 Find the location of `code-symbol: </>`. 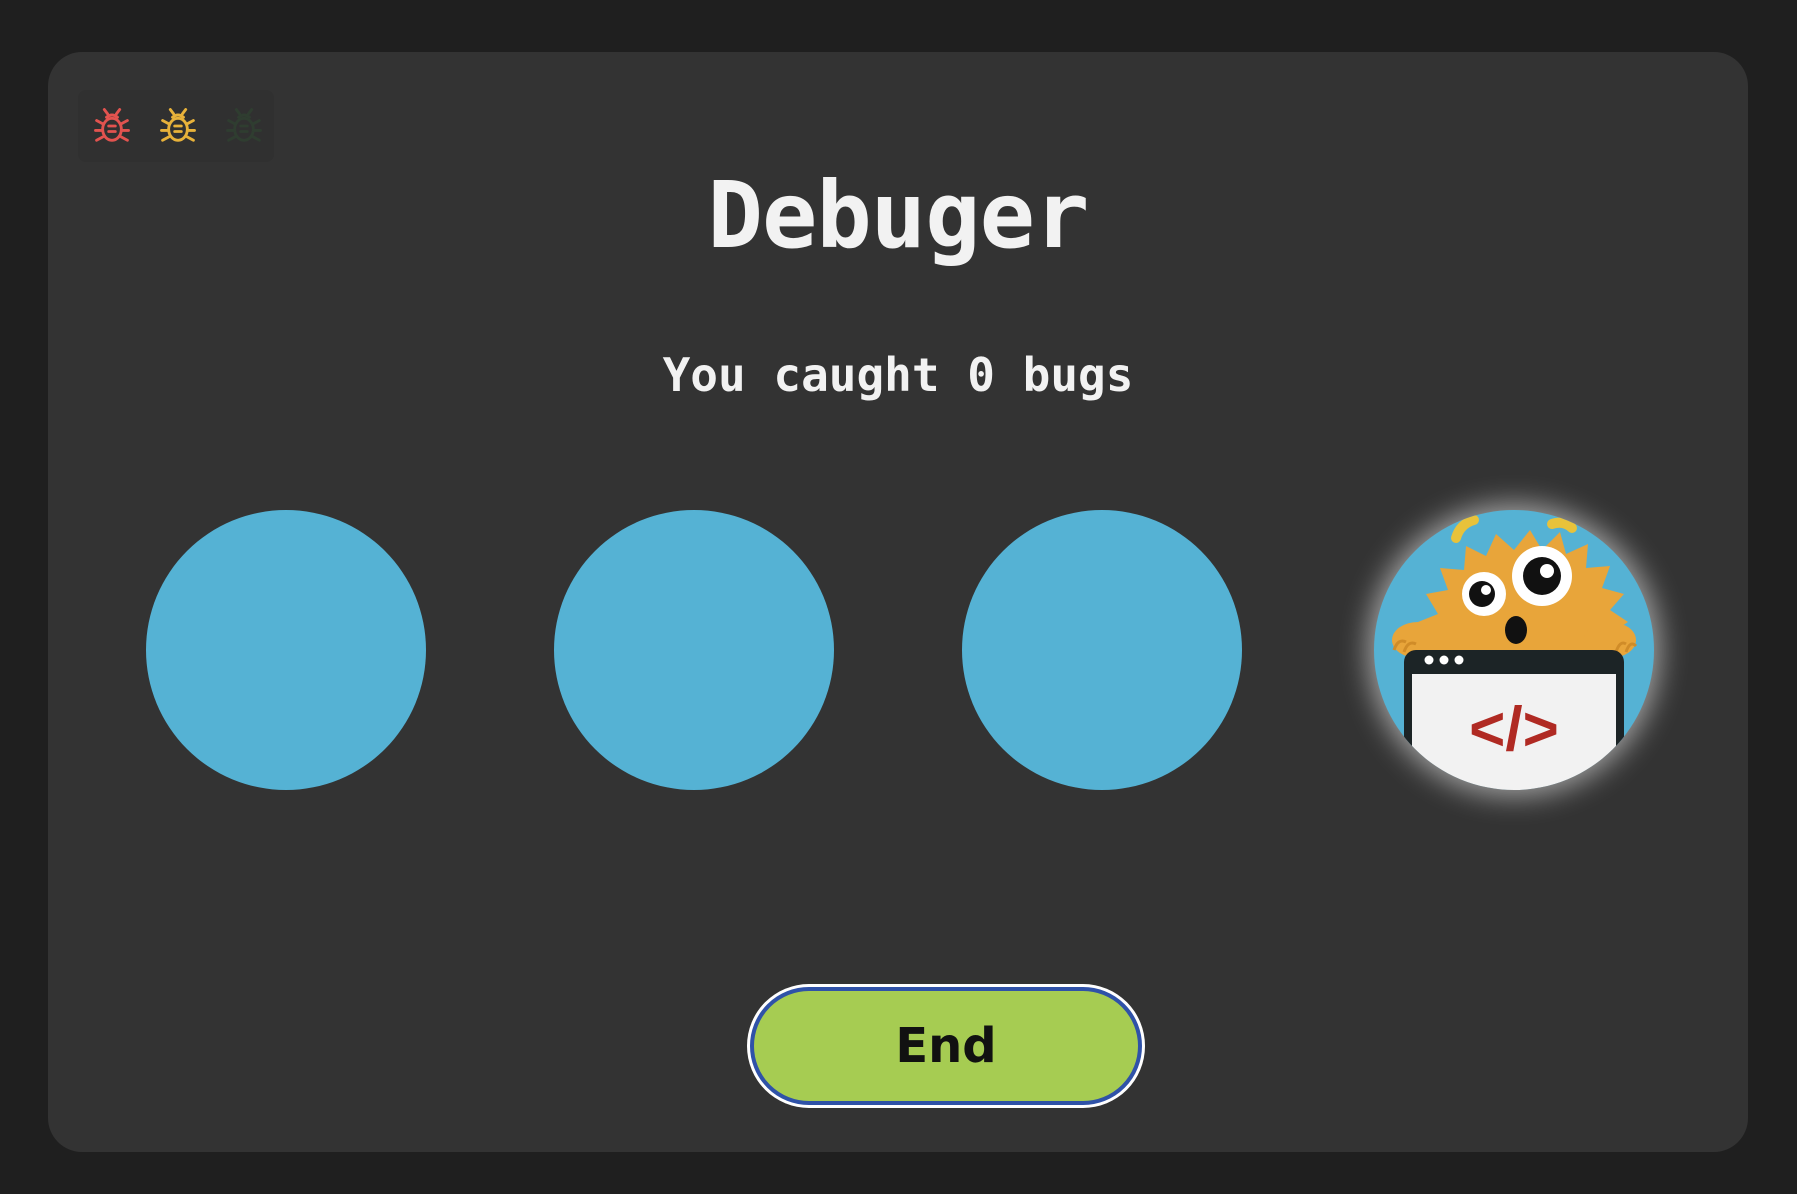

code-symbol: </> is located at coordinates (1514, 729).